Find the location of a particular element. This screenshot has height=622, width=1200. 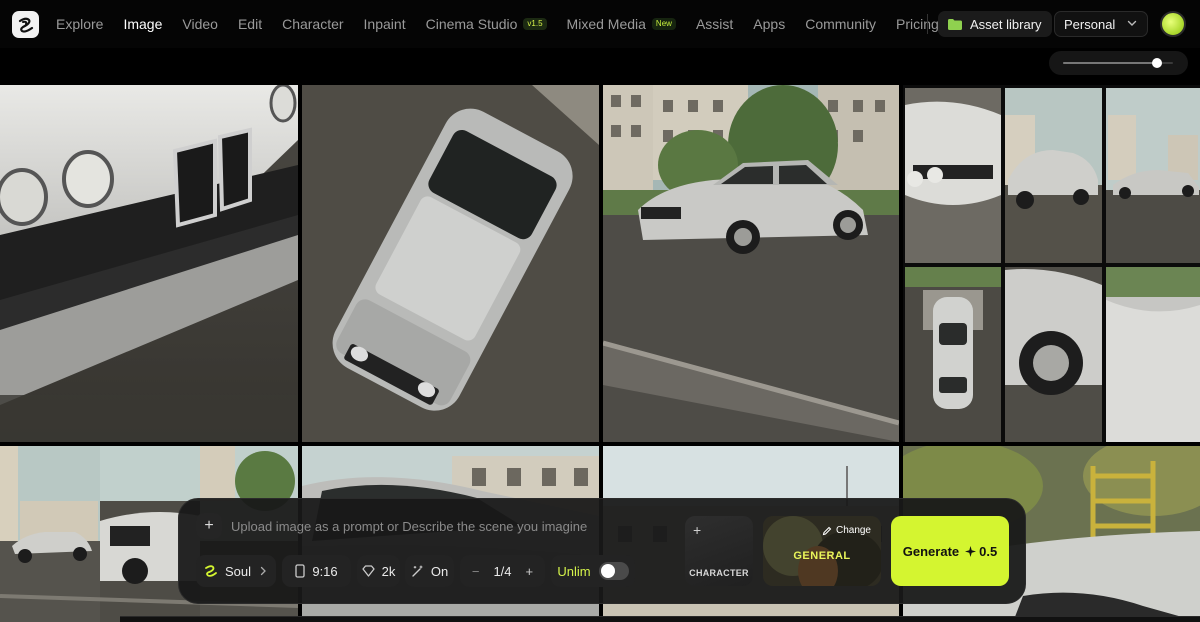

nav-pricing: Pricing is located at coordinates (917, 24).